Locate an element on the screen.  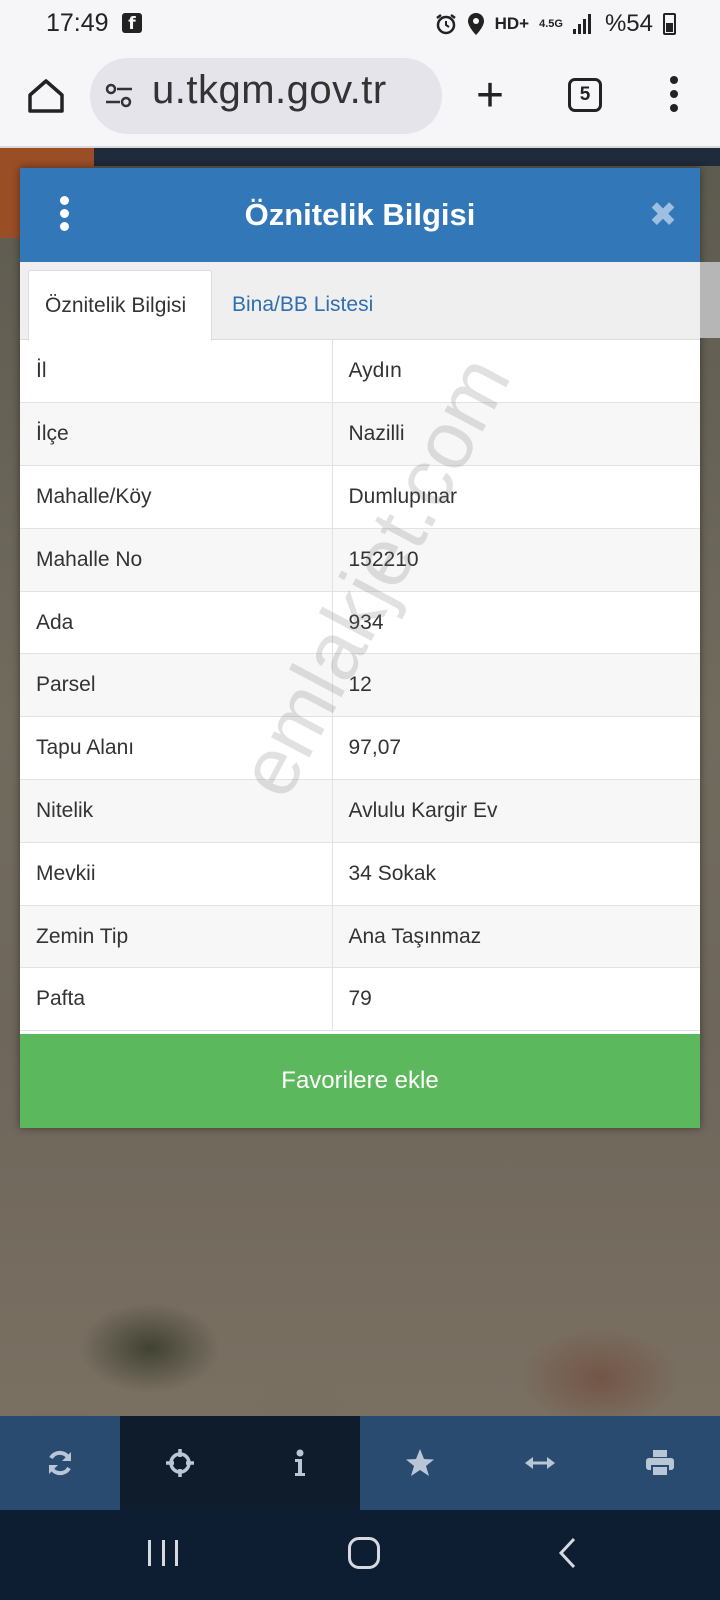
locate-button is located at coordinates (180, 1463).